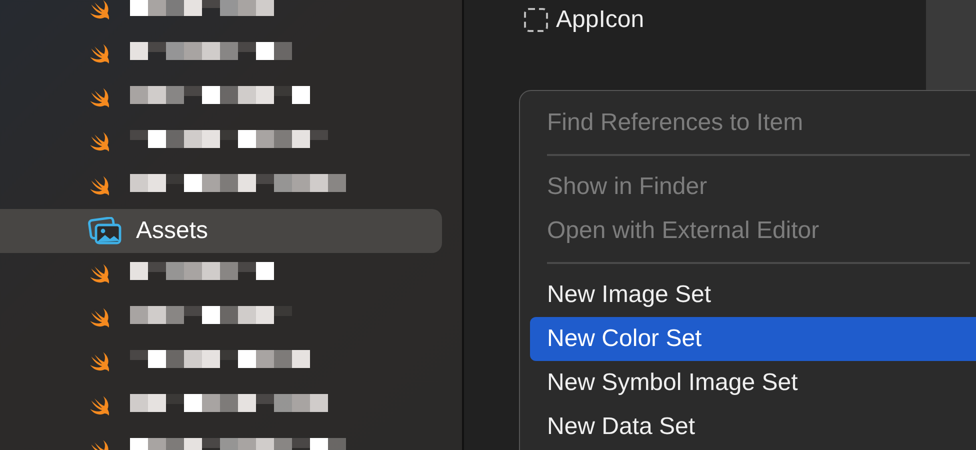  What do you see at coordinates (536, 20) in the screenshot?
I see `placeholder-icon` at bounding box center [536, 20].